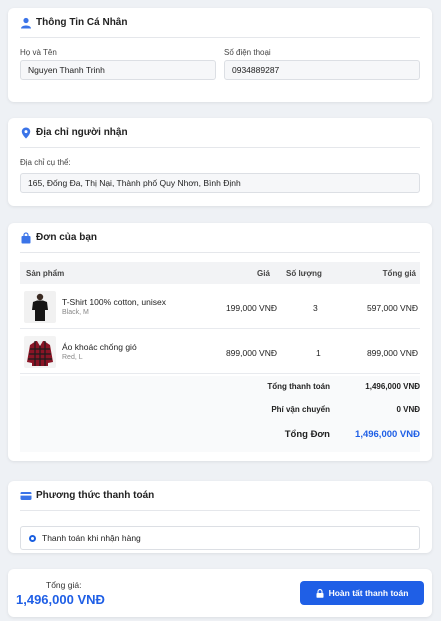  Describe the element at coordinates (99, 347) in the screenshot. I see `product-name: Áo khoác chống gió` at that location.